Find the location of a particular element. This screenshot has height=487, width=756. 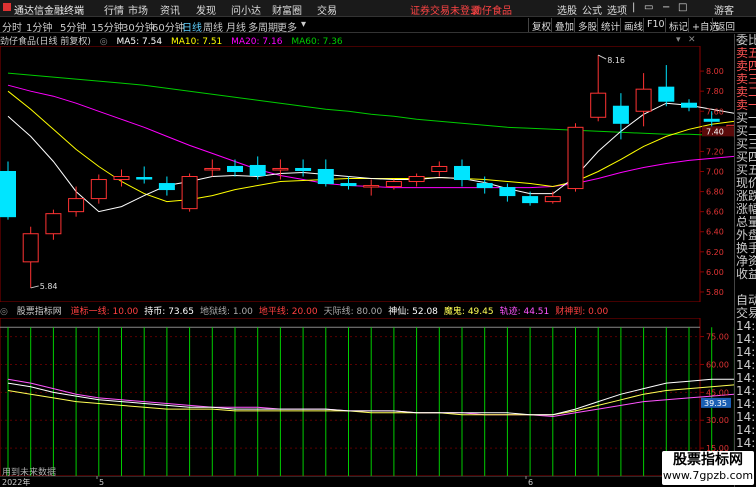

app-logo-icon is located at coordinates (7, 8).